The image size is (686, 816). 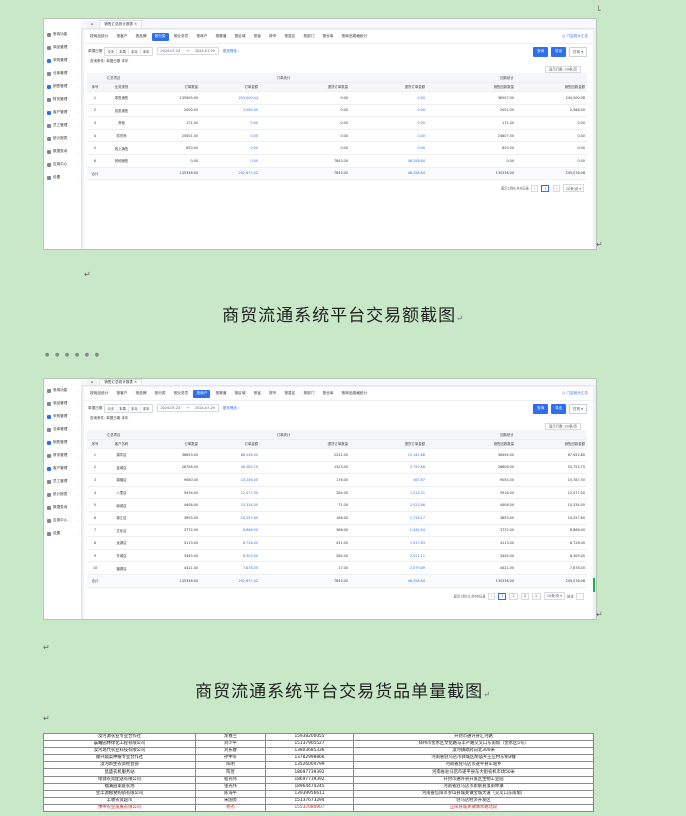 What do you see at coordinates (201, 37) in the screenshot?
I see `nav-tab: 按商户` at bounding box center [201, 37].